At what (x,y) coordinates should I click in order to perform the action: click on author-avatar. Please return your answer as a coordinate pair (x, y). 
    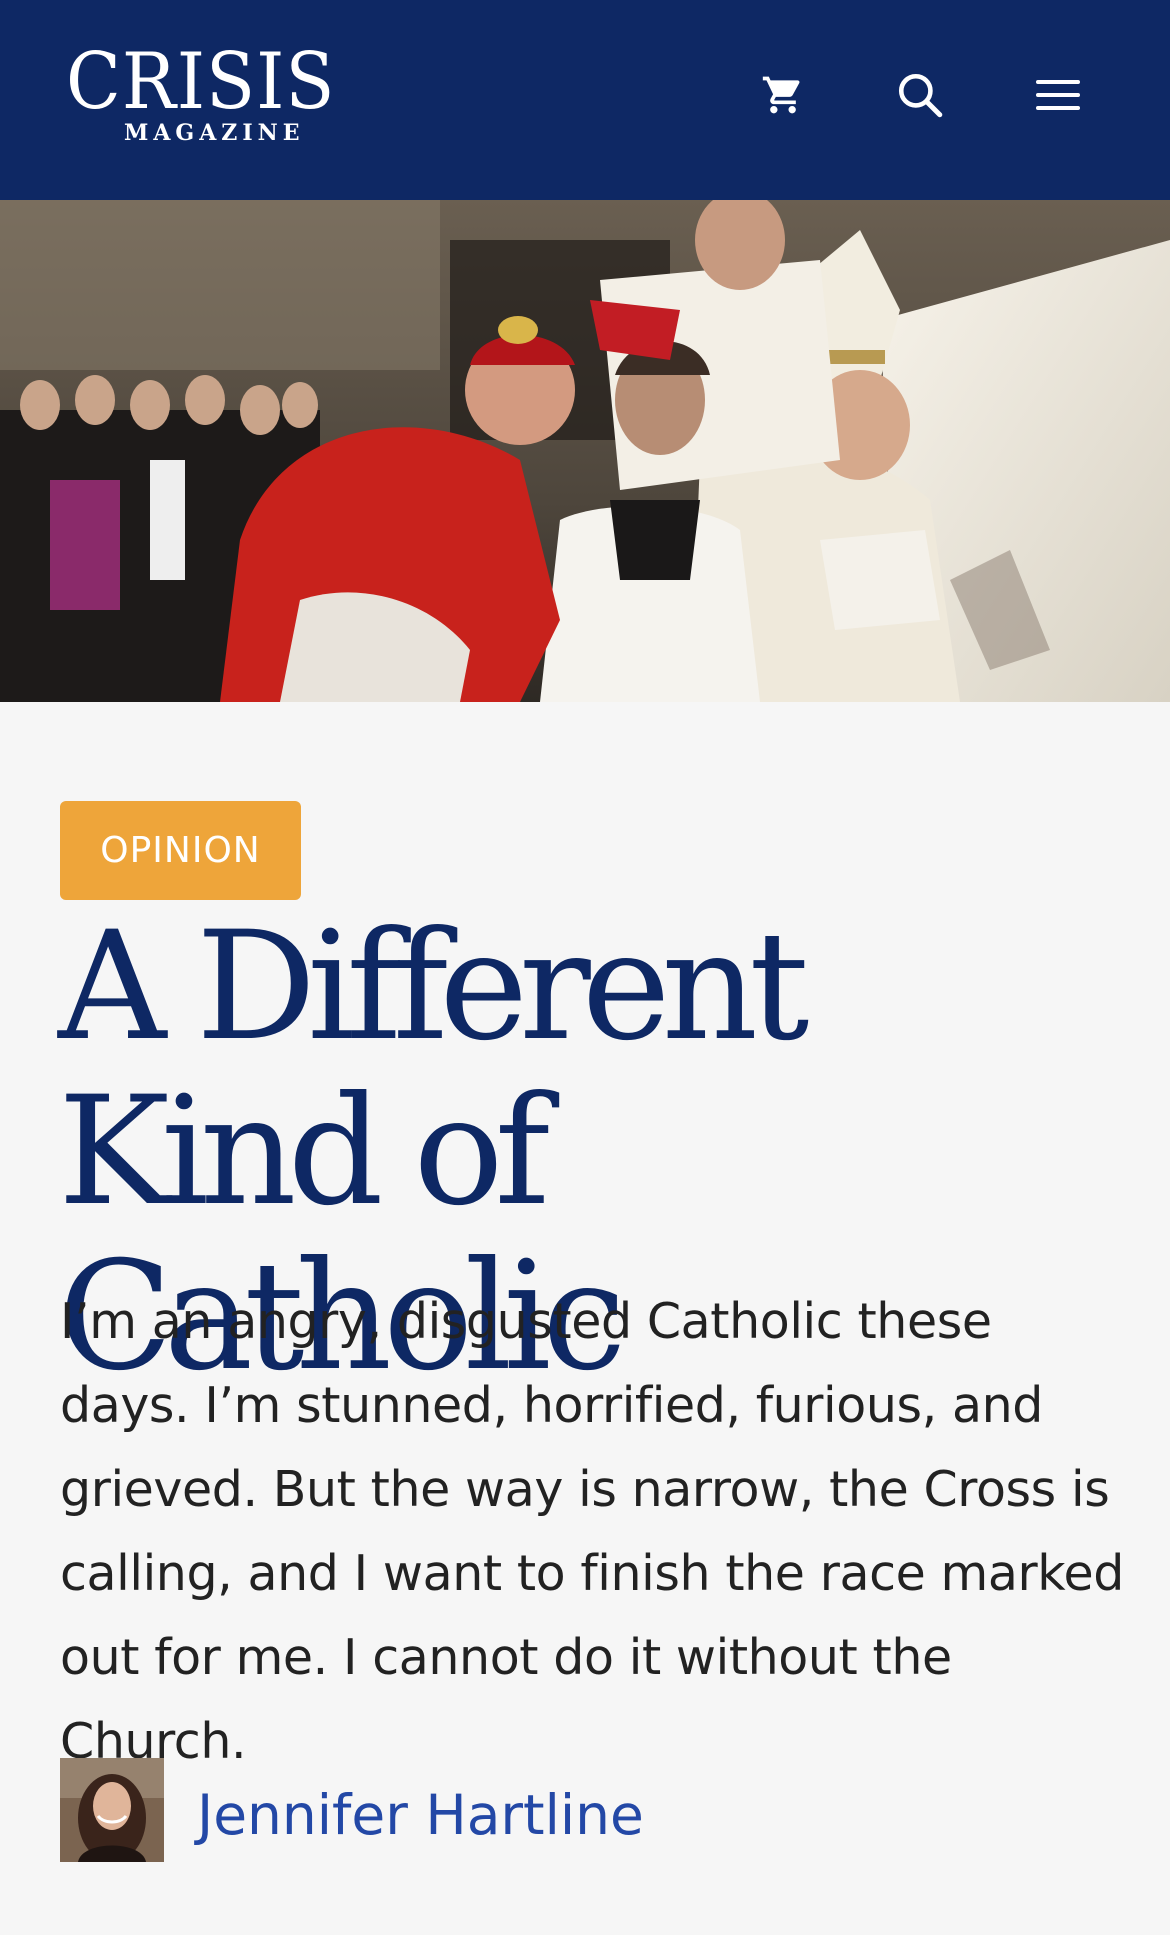
    Looking at the image, I should click on (112, 1810).